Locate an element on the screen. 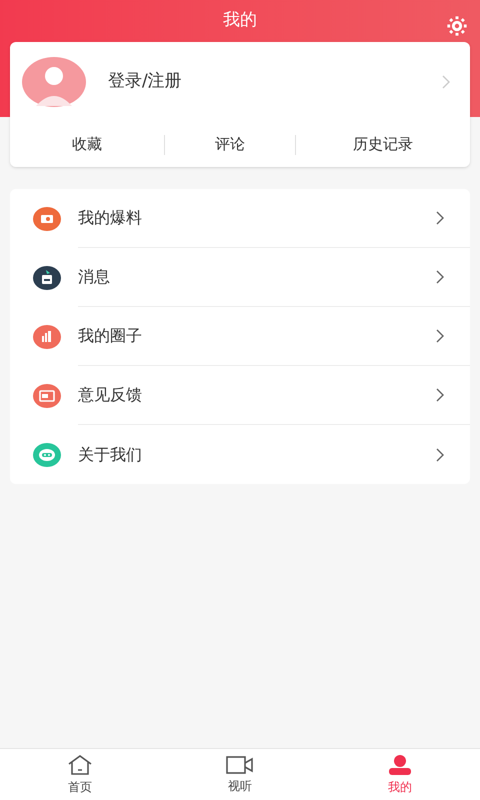 Image resolution: width=480 pixels, height=800 pixels. tab-bar-item: 首页 is located at coordinates (80, 774).